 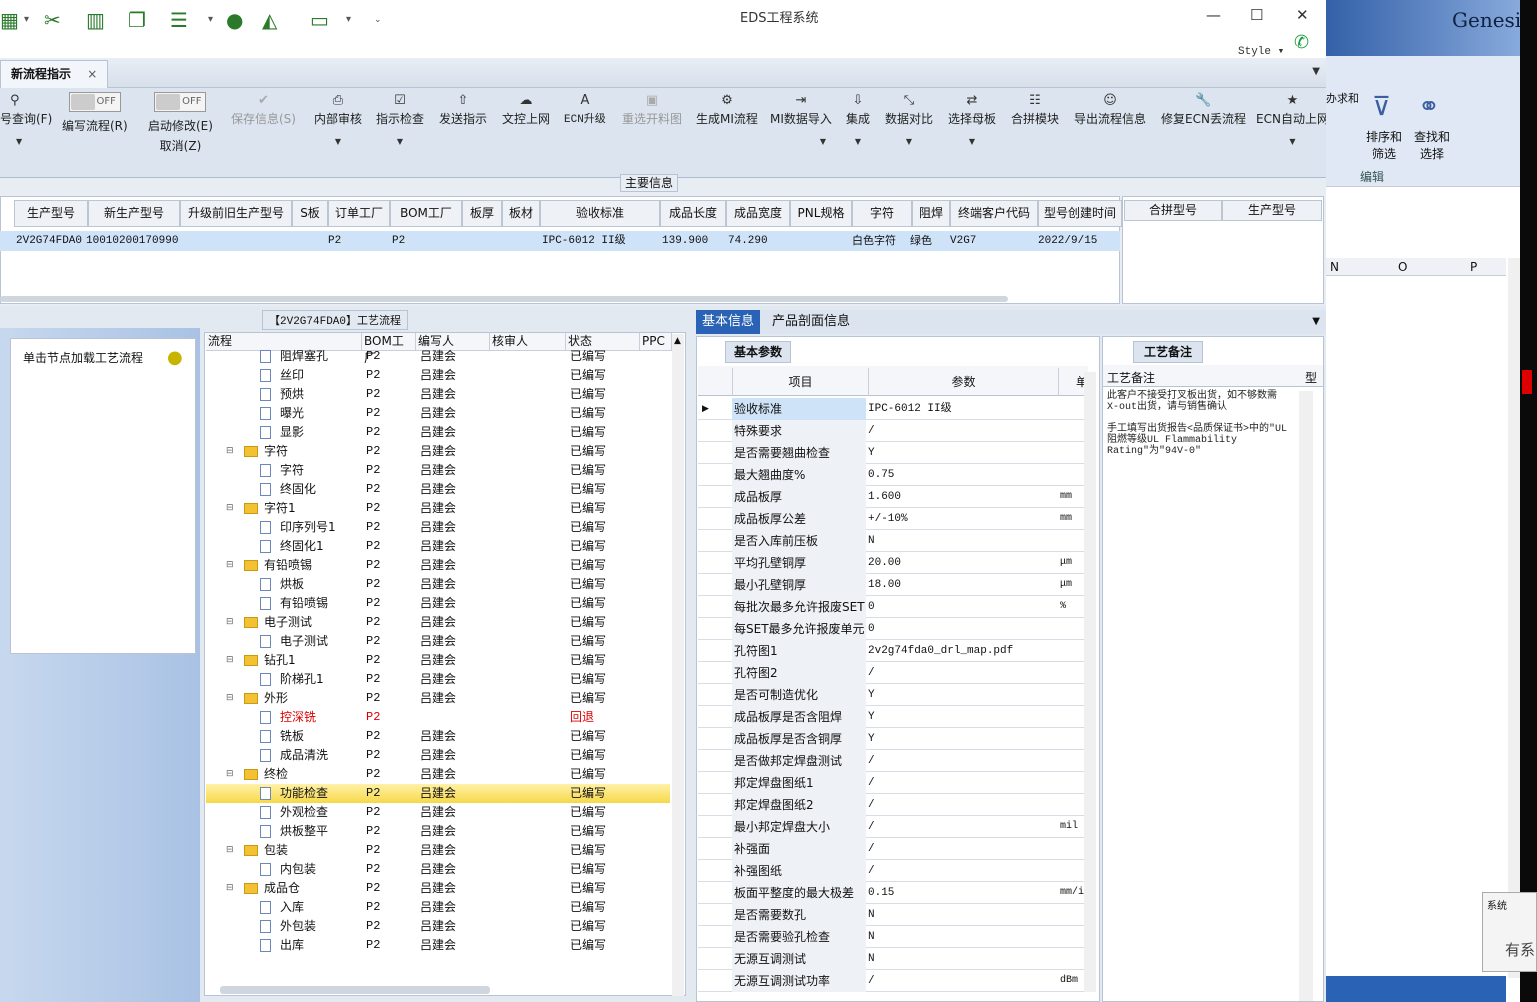 I want to click on tree-leaf-row: 外观检查 P2 吕建会 已编写, so click(x=438, y=812).